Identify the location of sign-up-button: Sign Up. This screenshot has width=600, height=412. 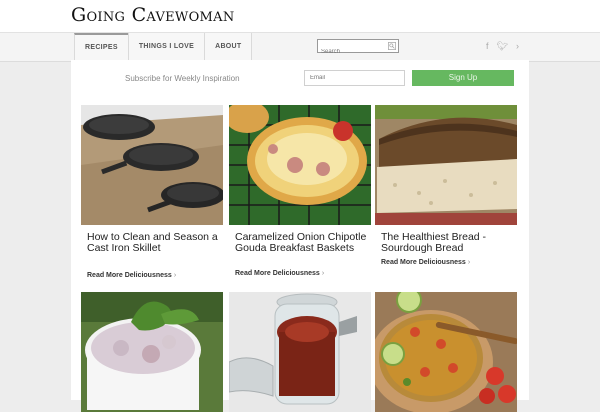
(463, 78).